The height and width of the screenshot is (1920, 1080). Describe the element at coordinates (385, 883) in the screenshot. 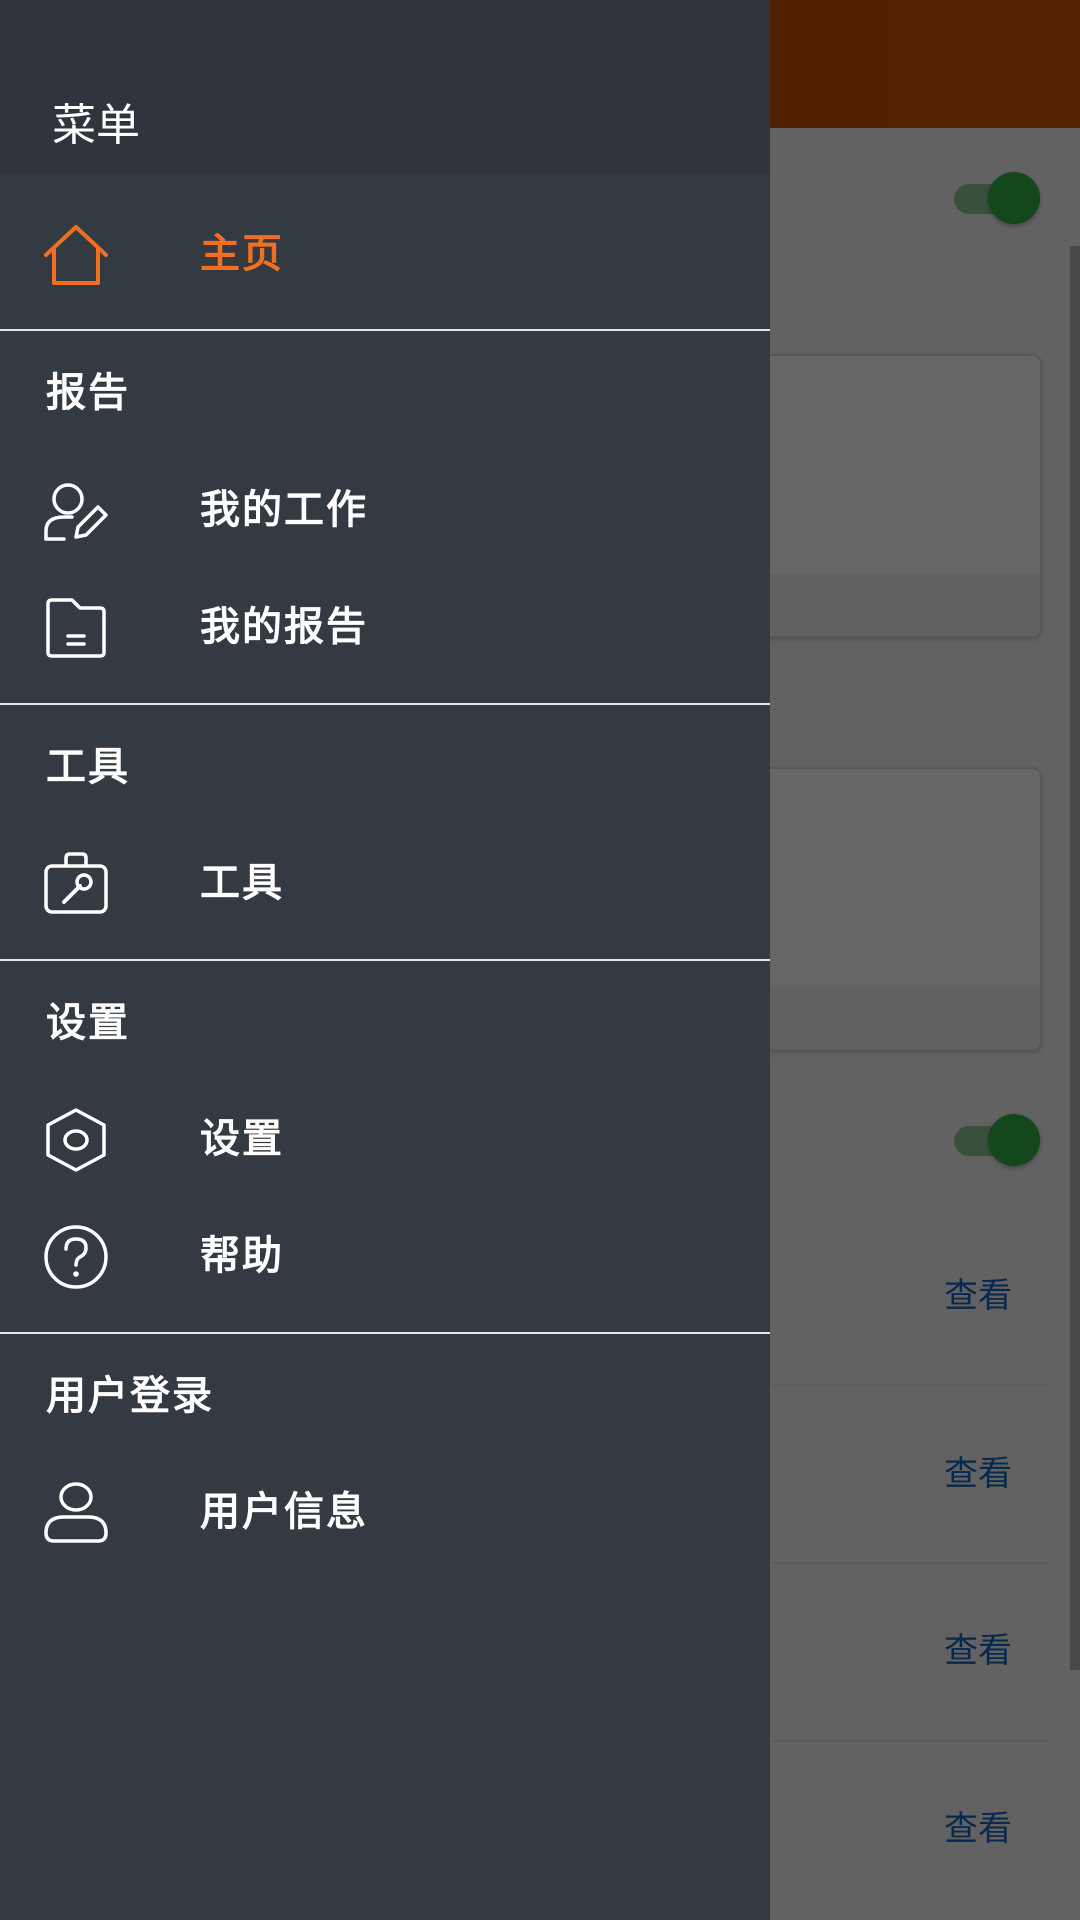

I see `nav-item-tools: 工具` at that location.